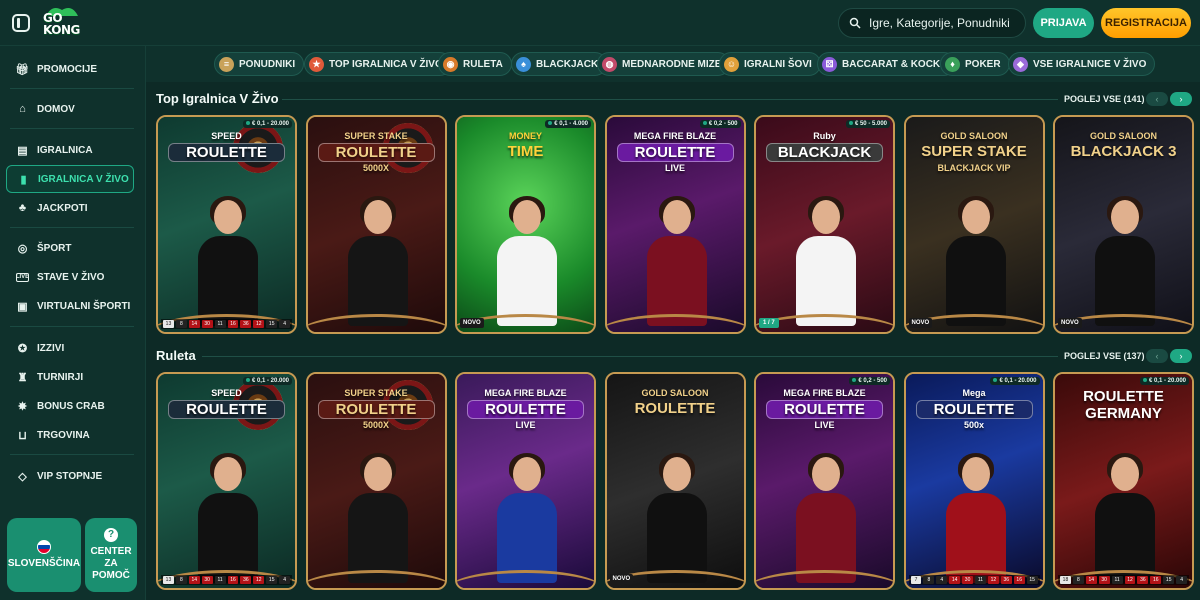 The height and width of the screenshot is (600, 1200). I want to click on sidebar-item-turnirji: ♜ TURNIRJI, so click(70, 377).